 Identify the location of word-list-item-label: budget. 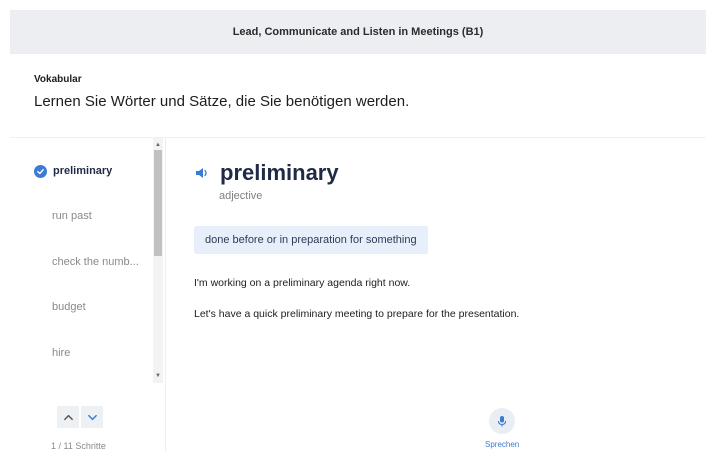
(69, 307).